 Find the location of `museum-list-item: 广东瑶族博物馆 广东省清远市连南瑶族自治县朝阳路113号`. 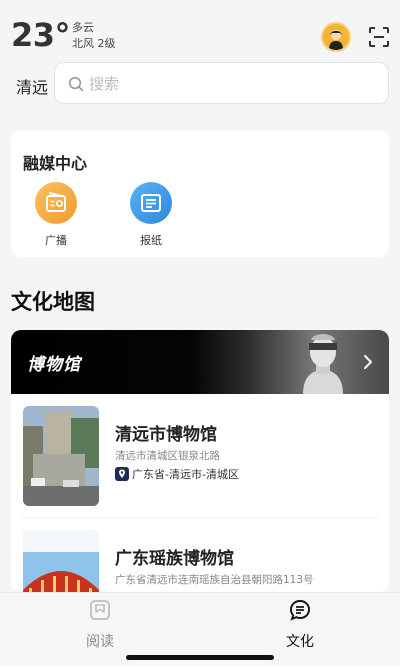

museum-list-item: 广东瑶族博物馆 广东省清远市连南瑶族自治县朝阳路113号 is located at coordinates (200, 555).